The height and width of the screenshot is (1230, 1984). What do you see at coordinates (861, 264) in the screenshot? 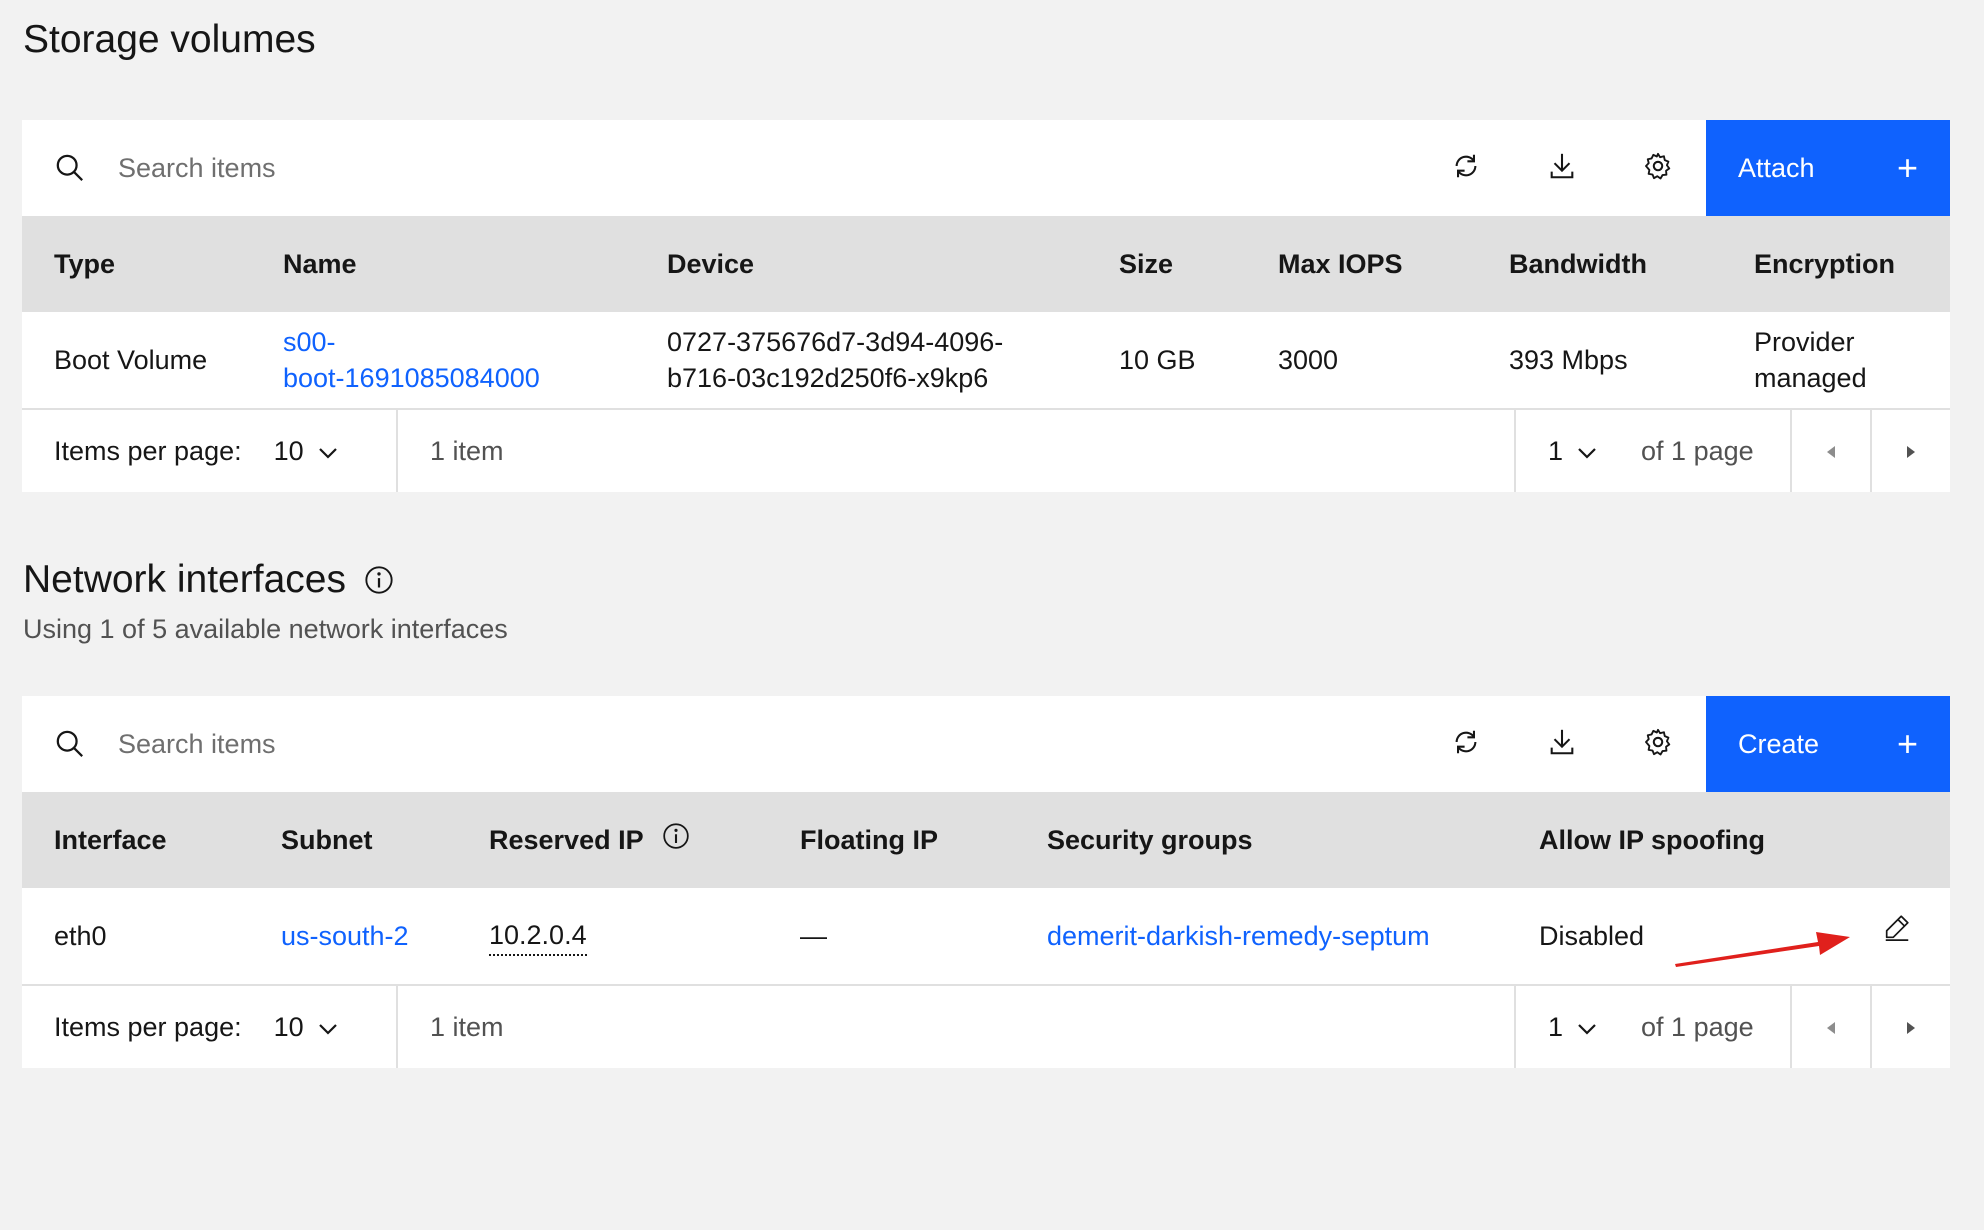
I see `column-header-device: Device` at bounding box center [861, 264].